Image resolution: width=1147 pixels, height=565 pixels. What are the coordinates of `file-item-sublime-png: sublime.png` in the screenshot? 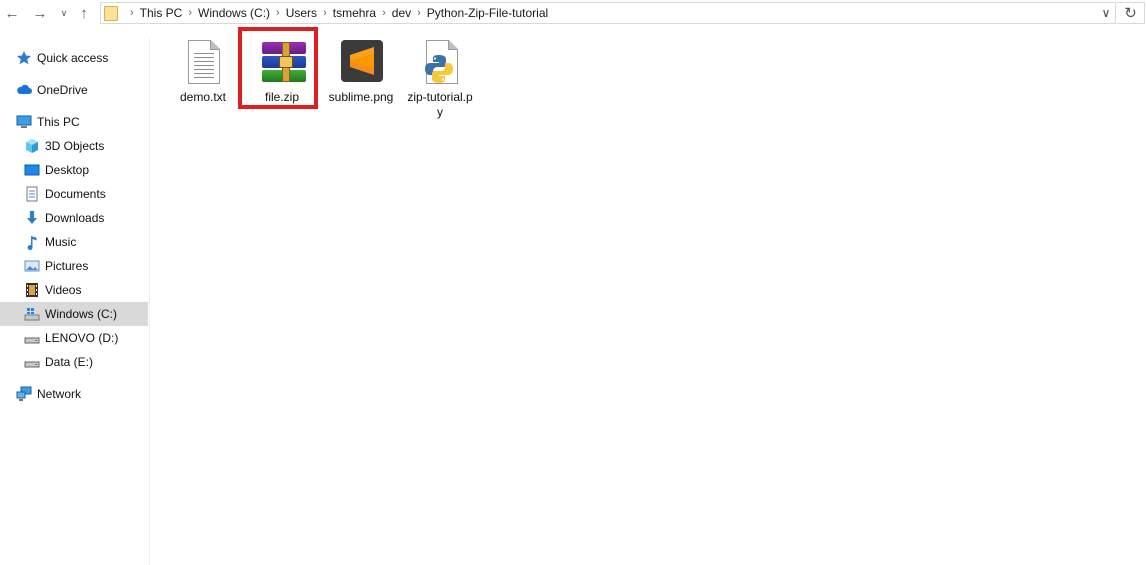 It's located at (361, 65).